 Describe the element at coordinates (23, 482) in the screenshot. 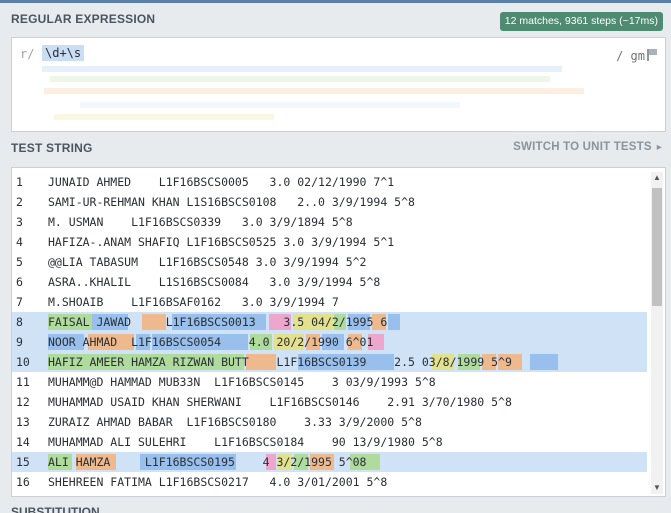

I see `line-number: 16` at that location.